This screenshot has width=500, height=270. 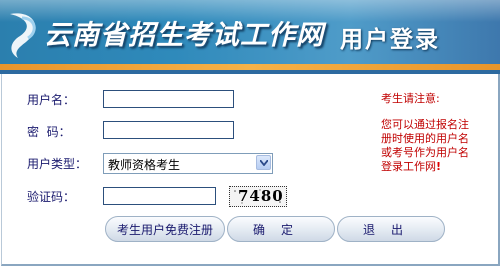 I want to click on user-type-selected: 教师资格考生, so click(x=144, y=165).